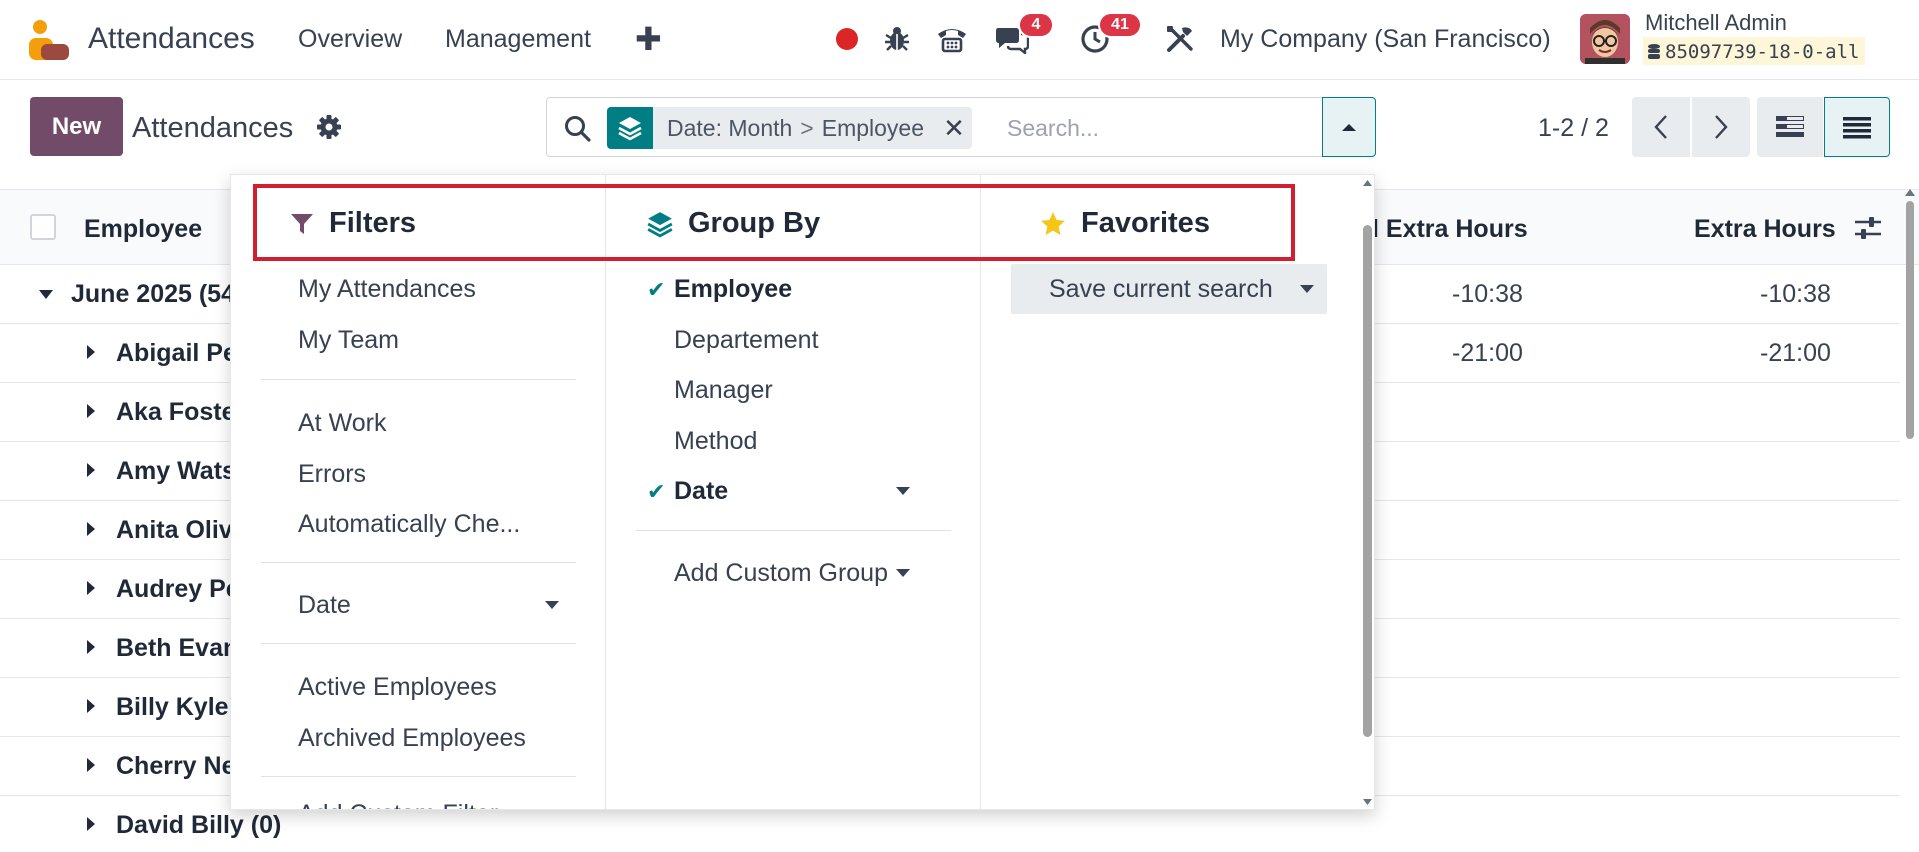 The width and height of the screenshot is (1919, 852). What do you see at coordinates (387, 289) in the screenshot?
I see `filter-my-attendances: My Attendances` at bounding box center [387, 289].